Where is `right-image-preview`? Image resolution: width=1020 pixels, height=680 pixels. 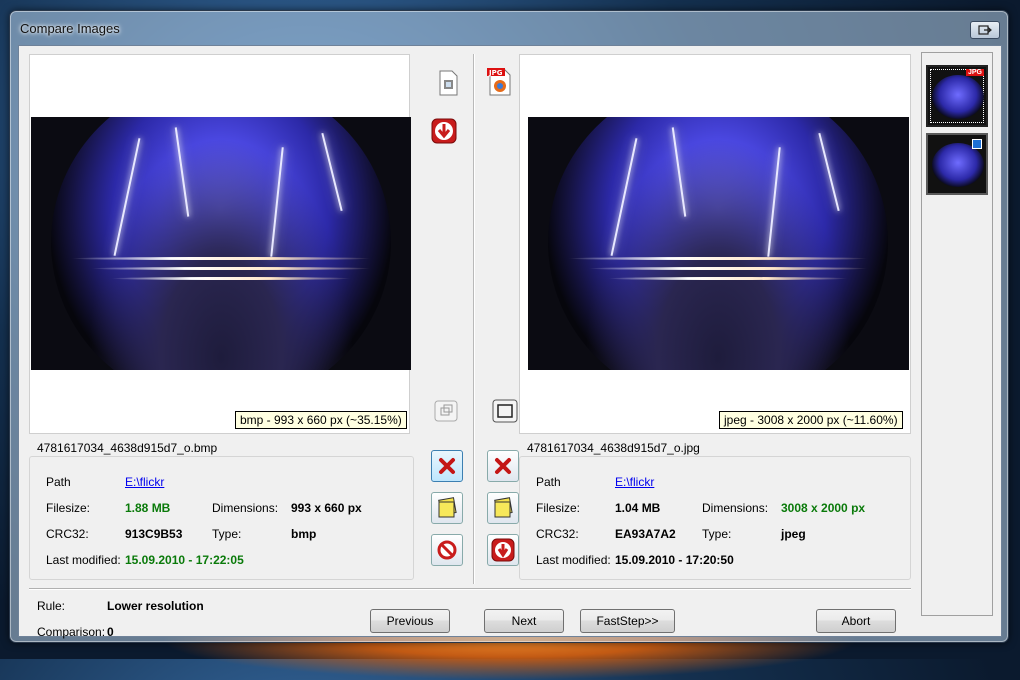 right-image-preview is located at coordinates (718, 243).